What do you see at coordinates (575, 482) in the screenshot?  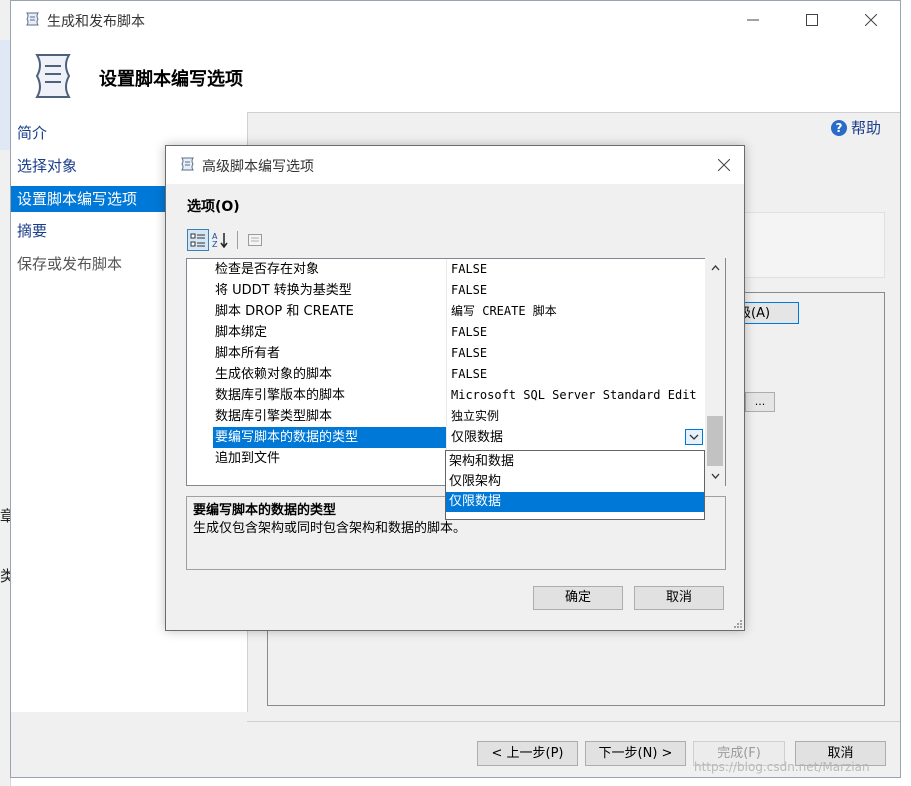 I see `dropdown-option-schema-only: 仅限架构` at bounding box center [575, 482].